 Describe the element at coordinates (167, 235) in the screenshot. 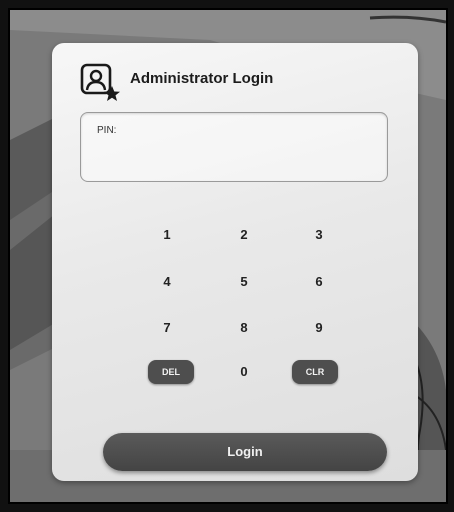

I see `key-1: 1` at that location.